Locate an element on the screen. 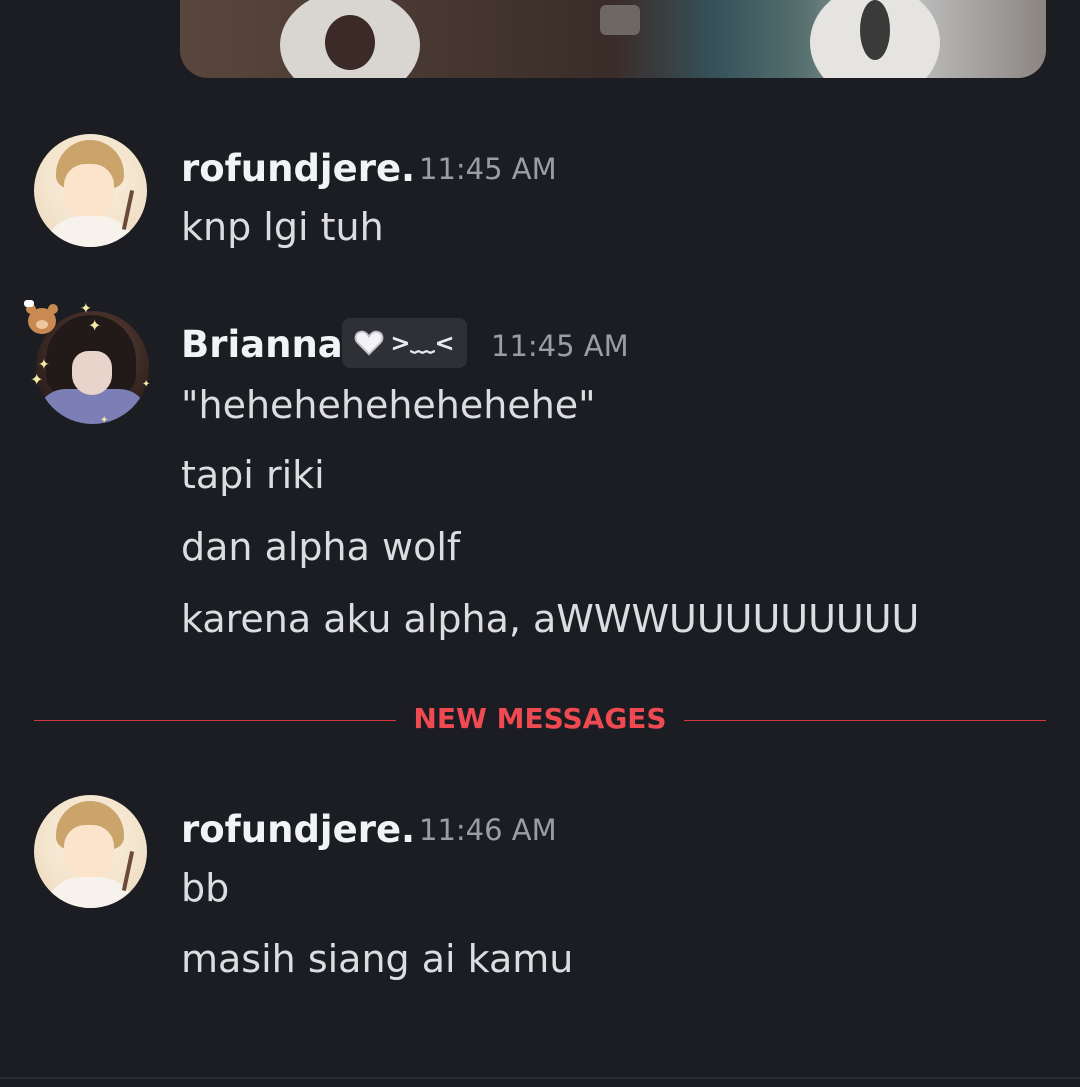 The width and height of the screenshot is (1080, 1087). white-heart-icon is located at coordinates (369, 343).